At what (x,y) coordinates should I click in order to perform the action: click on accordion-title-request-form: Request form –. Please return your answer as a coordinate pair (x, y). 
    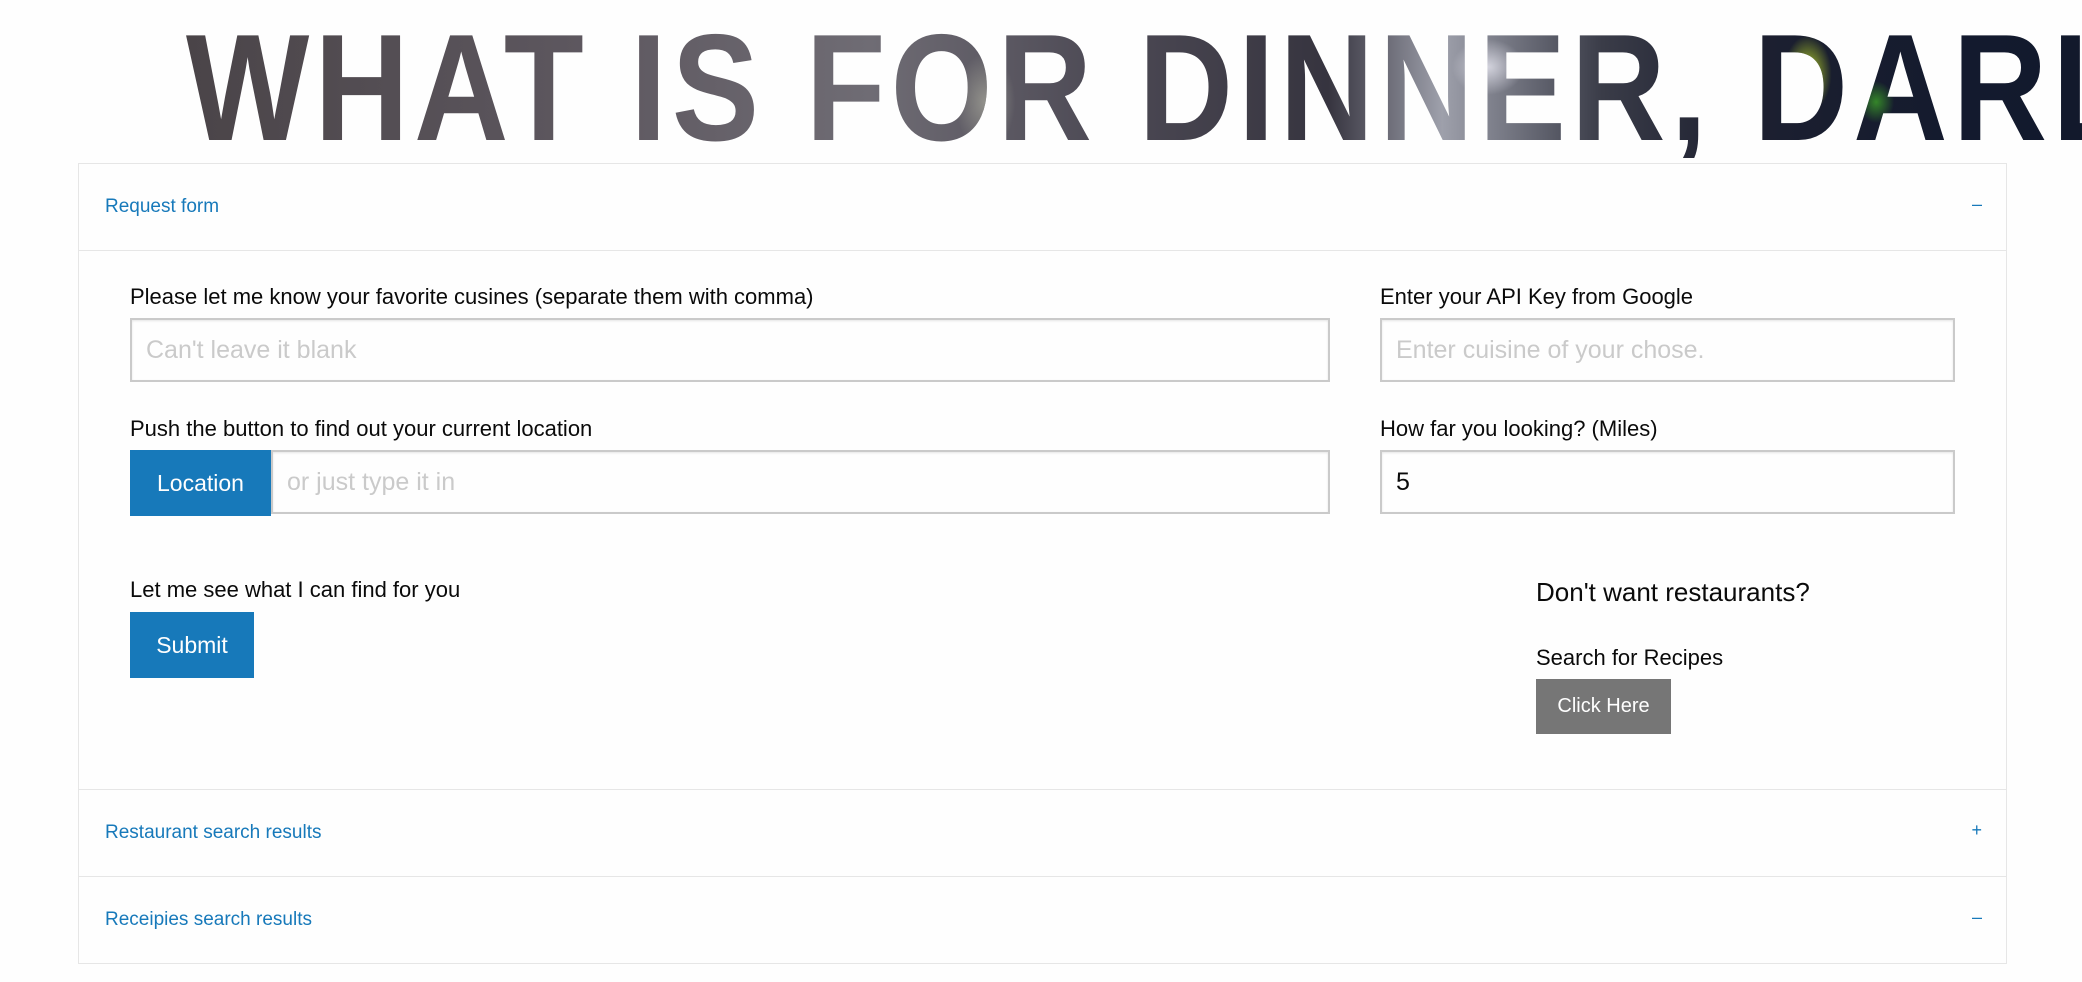
    Looking at the image, I should click on (1042, 207).